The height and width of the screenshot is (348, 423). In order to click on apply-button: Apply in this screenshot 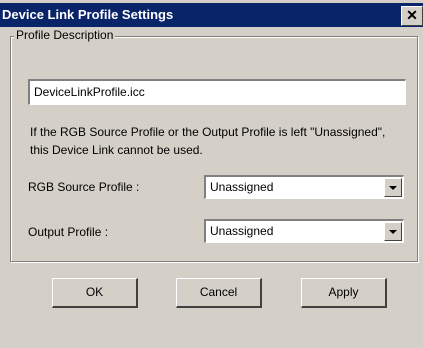, I will do `click(344, 293)`.